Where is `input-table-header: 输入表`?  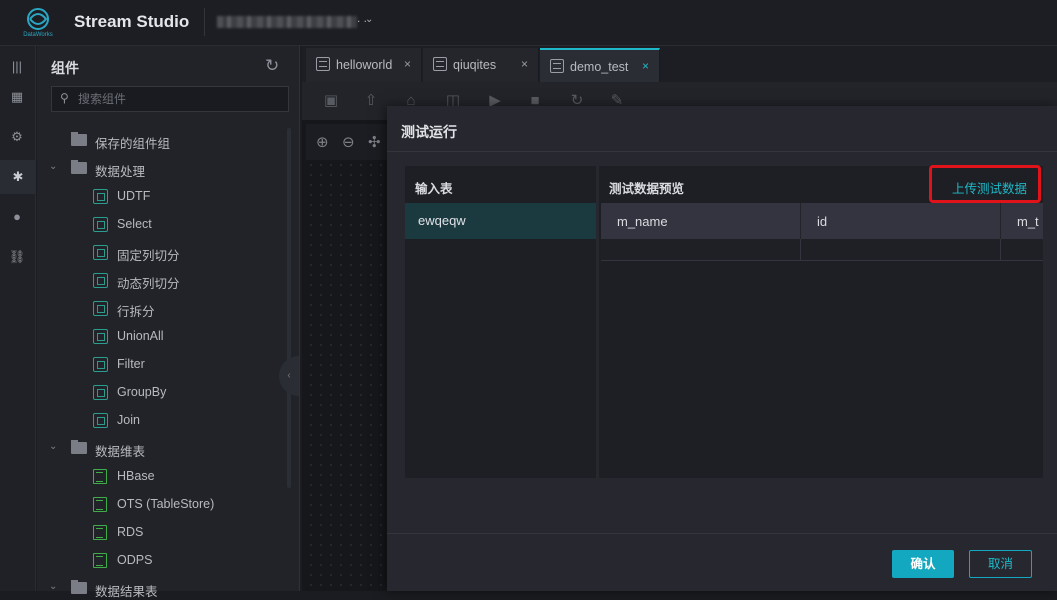
input-table-header: 输入表 is located at coordinates (500, 184).